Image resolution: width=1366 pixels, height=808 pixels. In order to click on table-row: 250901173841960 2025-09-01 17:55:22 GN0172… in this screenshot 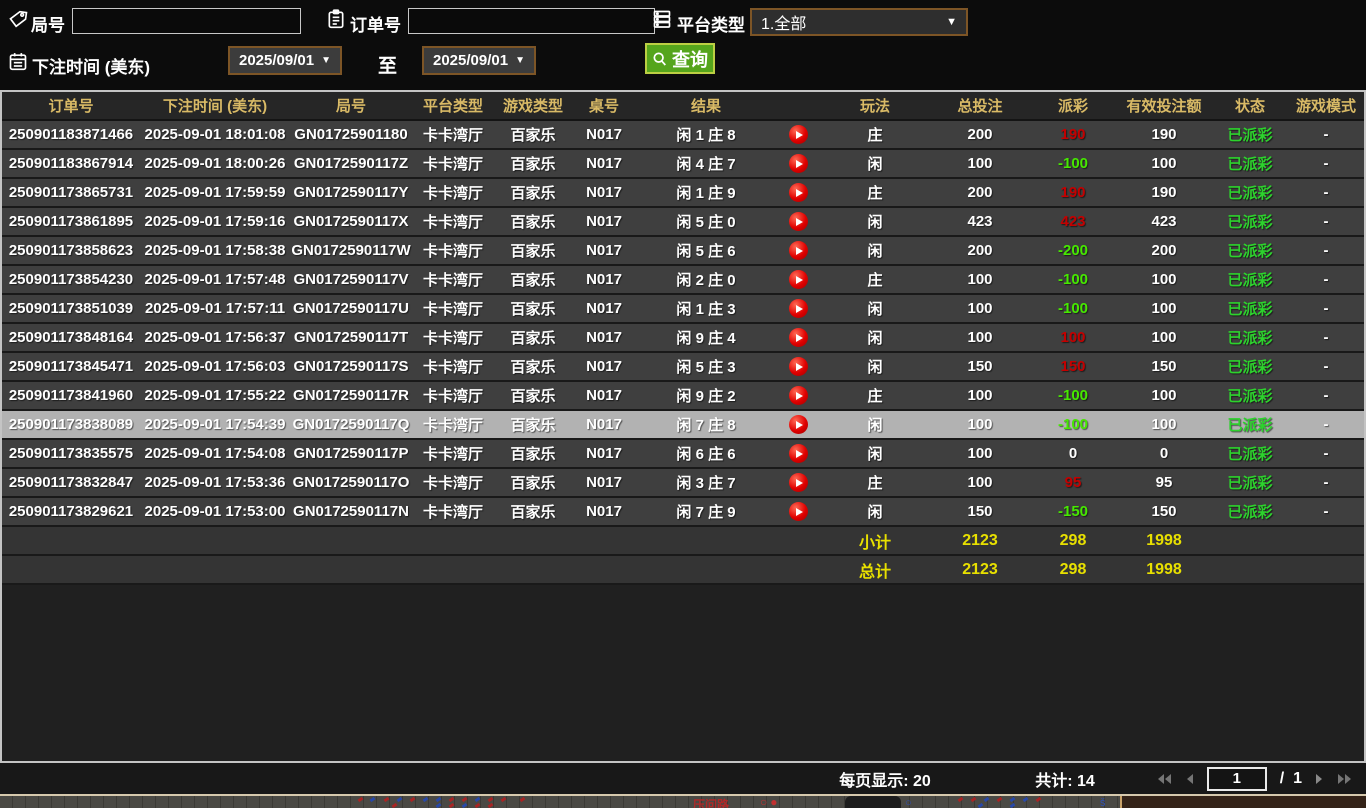, I will do `click(683, 396)`.